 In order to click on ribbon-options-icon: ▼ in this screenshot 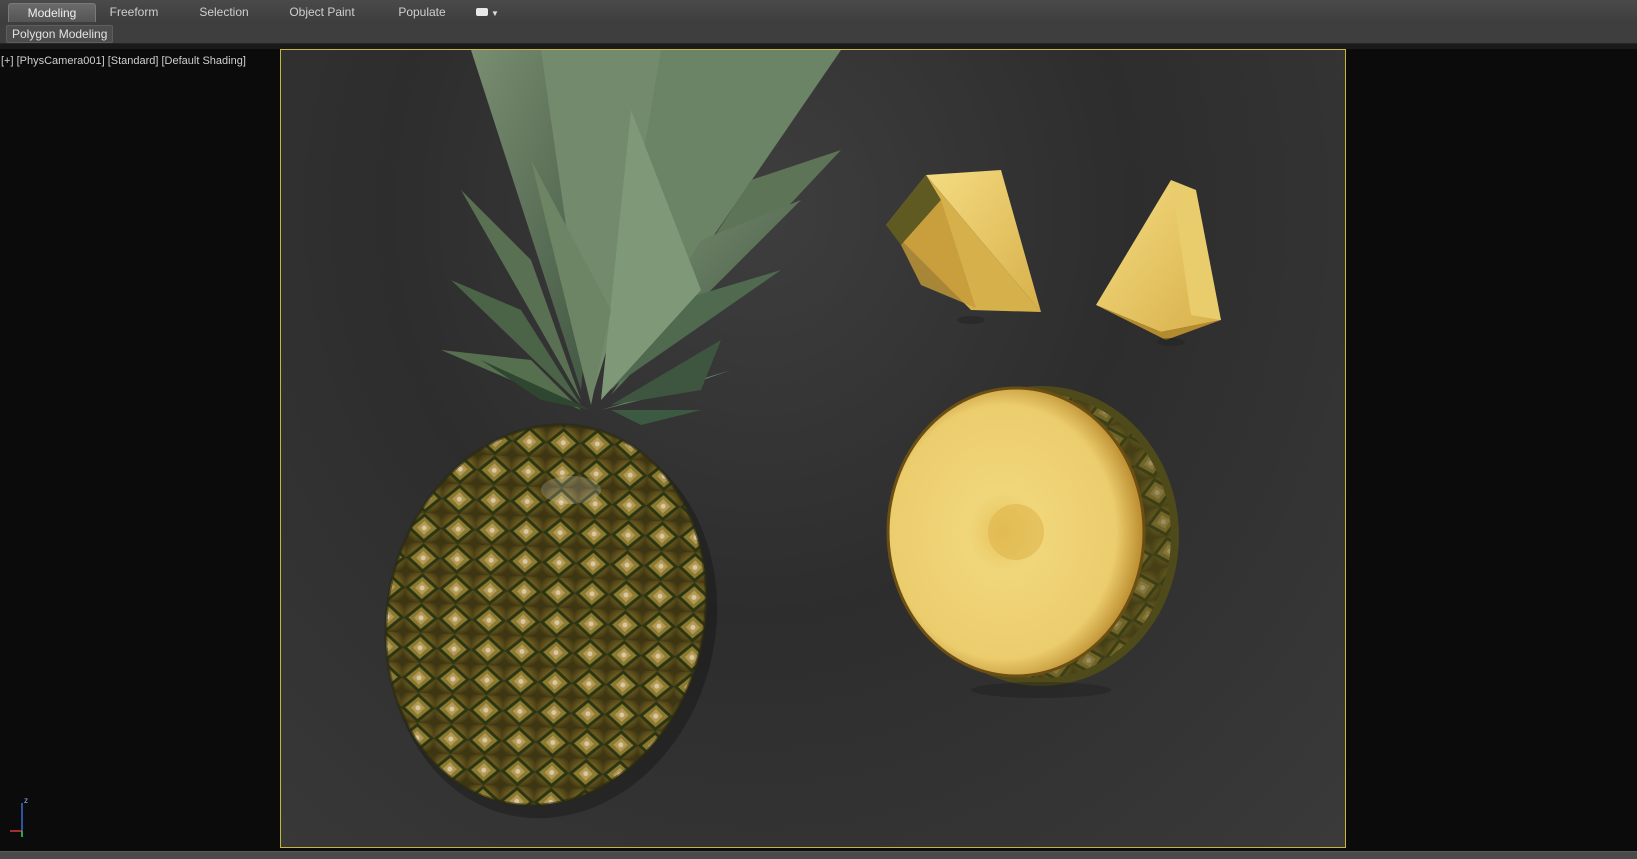, I will do `click(489, 13)`.